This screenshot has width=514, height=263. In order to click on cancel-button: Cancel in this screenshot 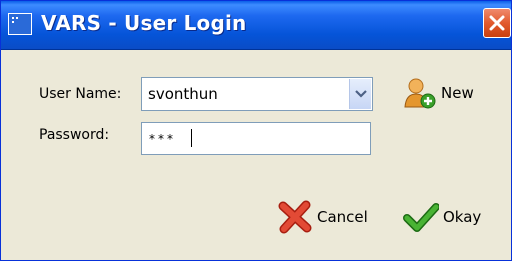, I will do `click(322, 217)`.